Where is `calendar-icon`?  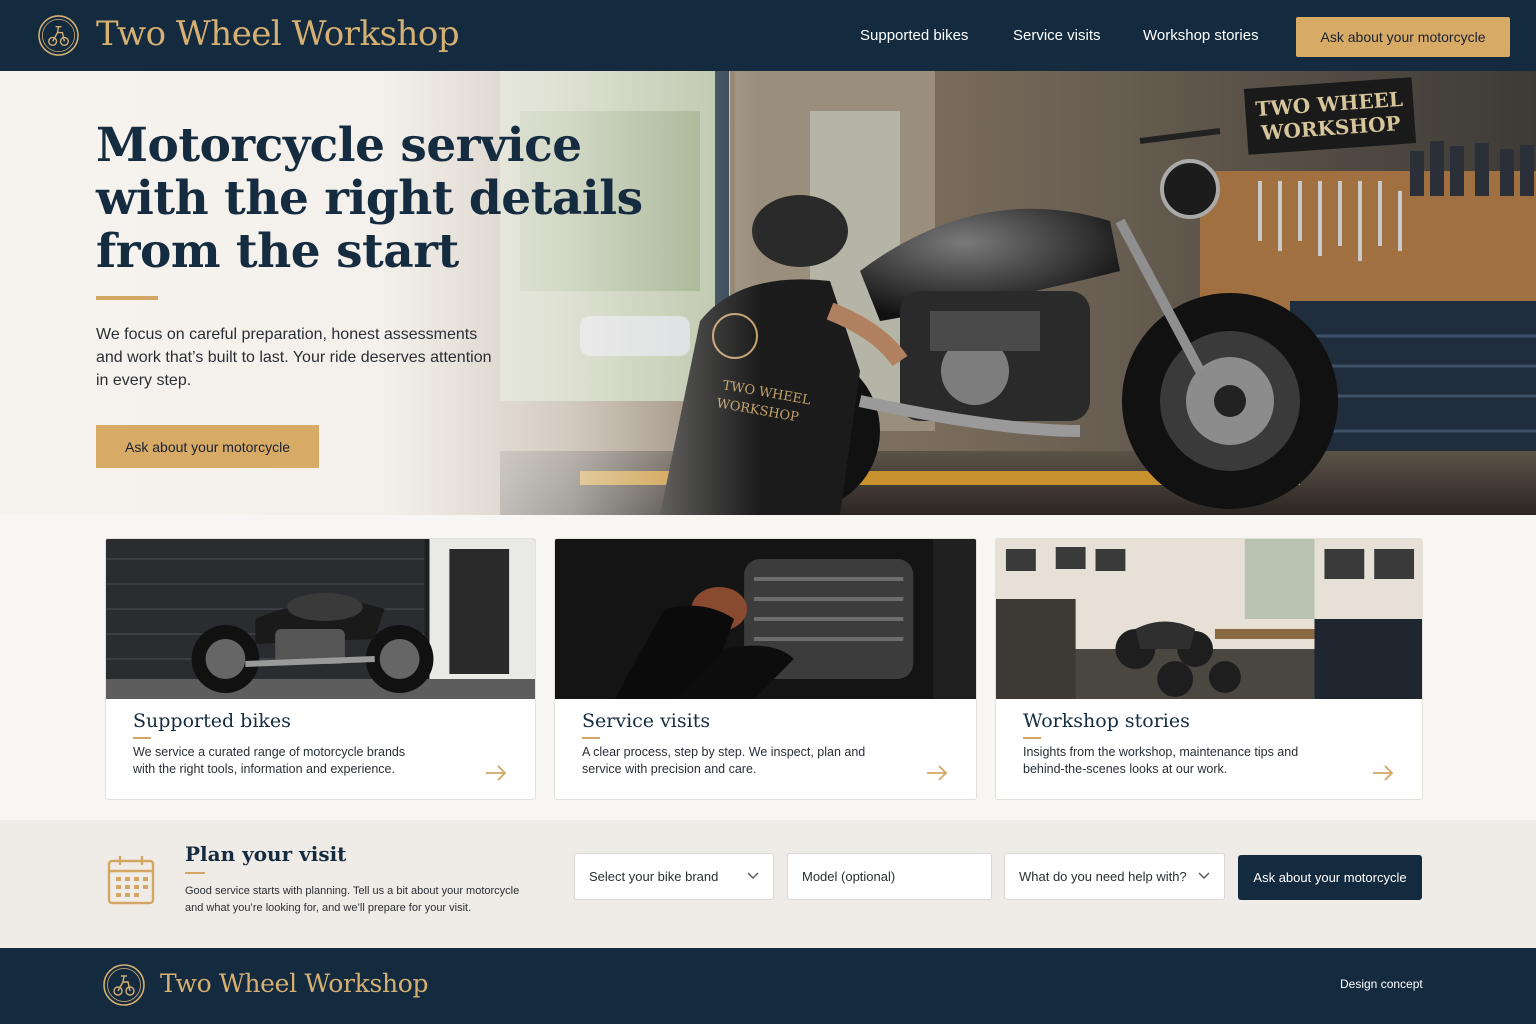 calendar-icon is located at coordinates (131, 880).